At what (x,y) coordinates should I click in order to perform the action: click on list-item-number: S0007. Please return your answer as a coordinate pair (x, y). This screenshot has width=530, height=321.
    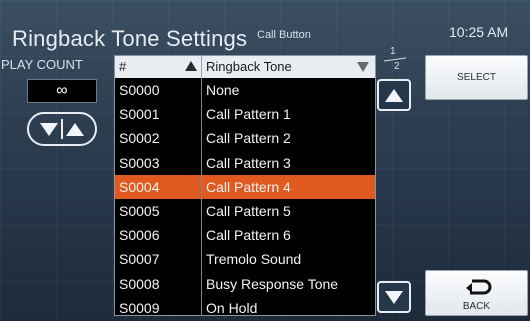
    Looking at the image, I should click on (139, 259).